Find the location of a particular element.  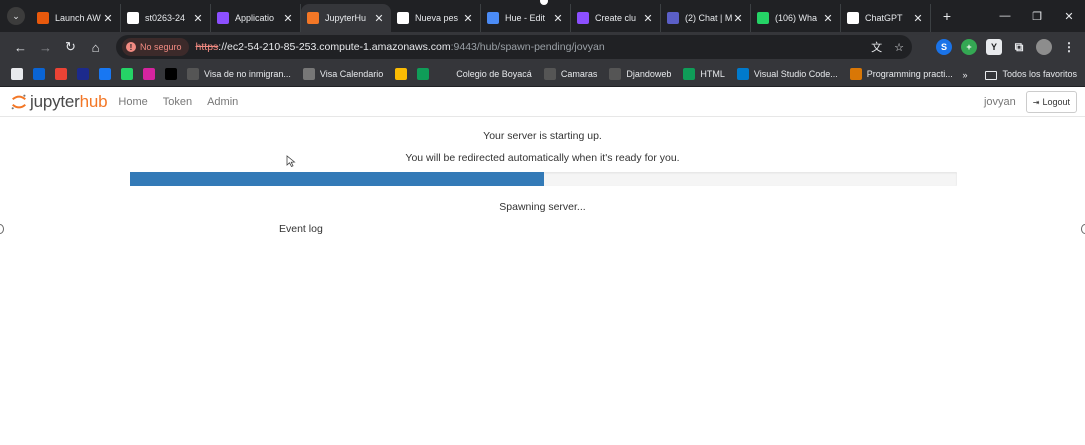

browser-tab: Hue - Edit ✕ is located at coordinates (526, 18).